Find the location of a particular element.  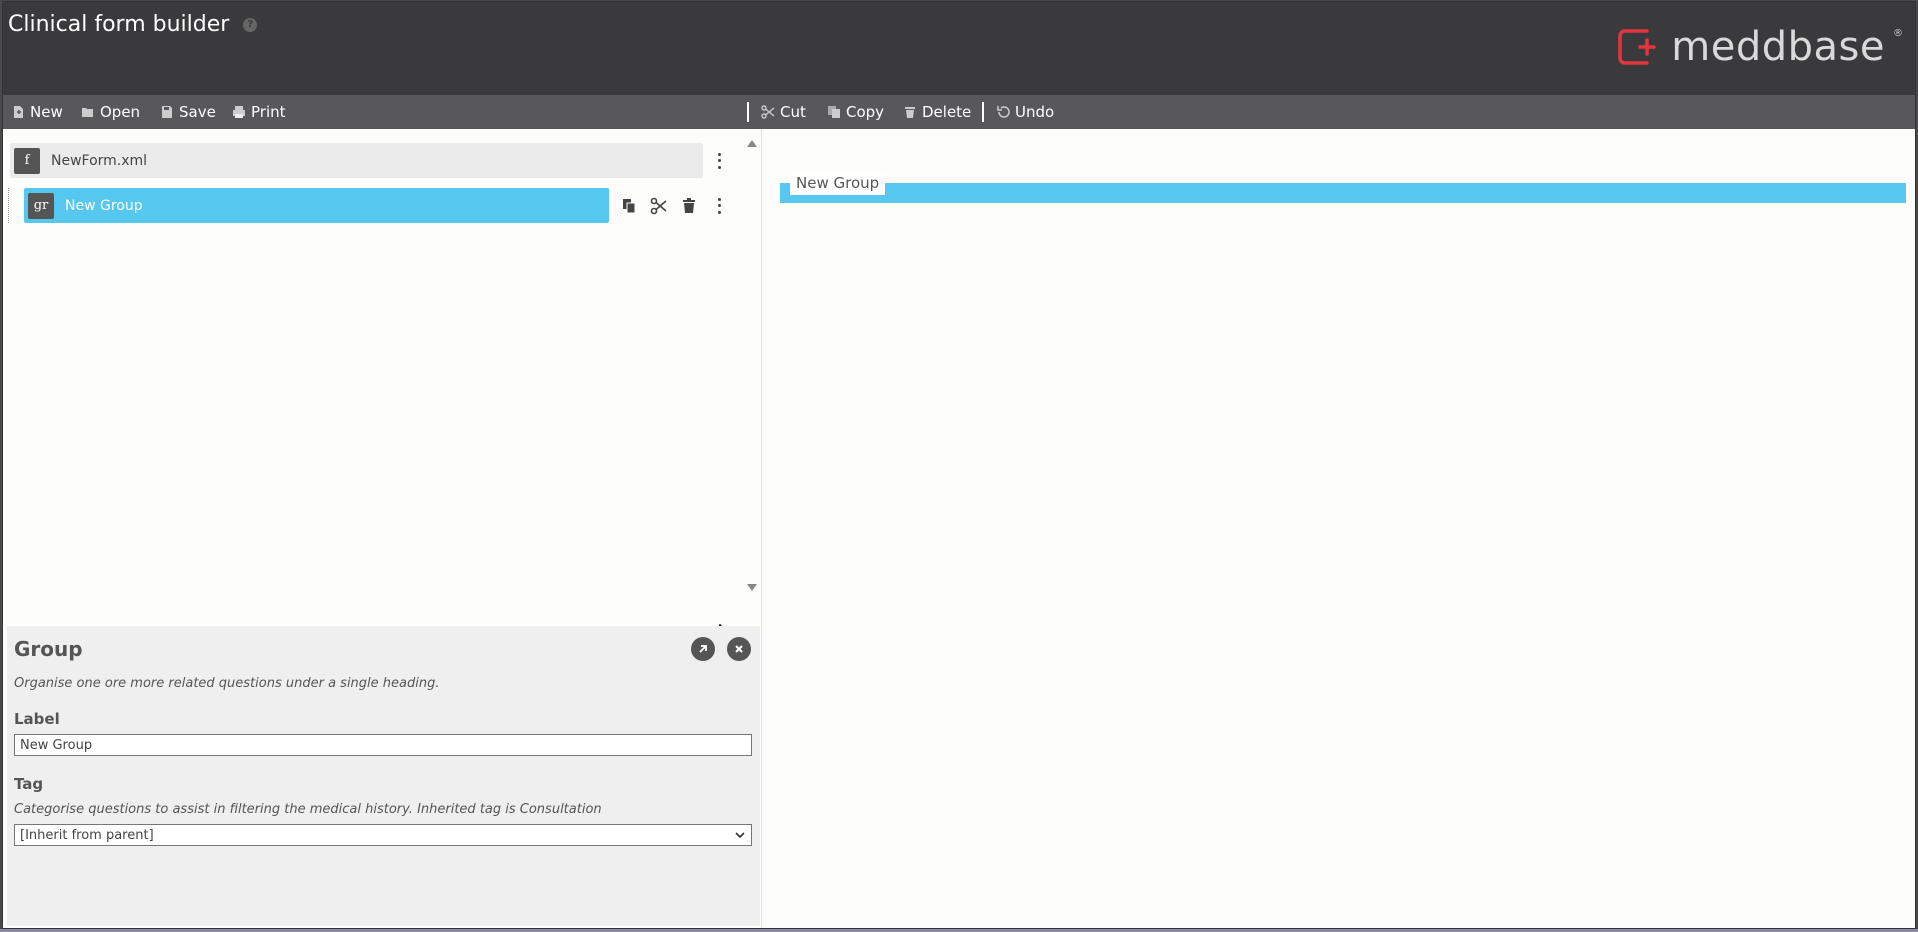

properties-title: Group is located at coordinates (48, 649).